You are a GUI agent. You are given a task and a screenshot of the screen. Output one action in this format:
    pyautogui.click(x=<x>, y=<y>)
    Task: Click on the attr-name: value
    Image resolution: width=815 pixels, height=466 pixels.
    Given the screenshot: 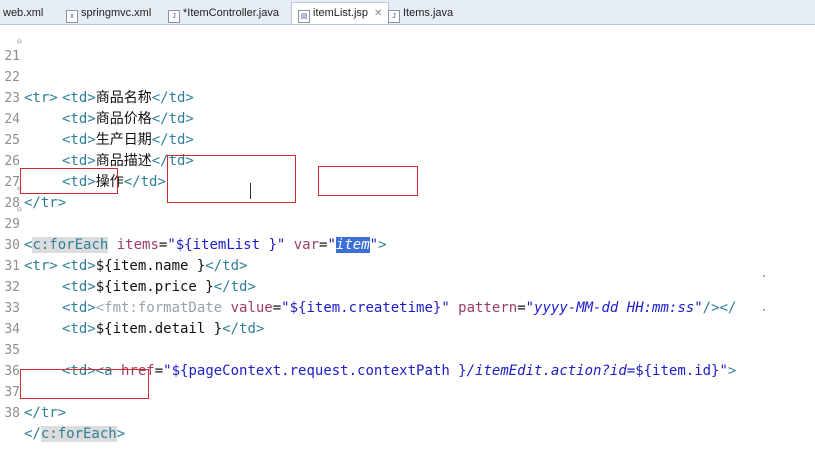 What is the action you would take?
    pyautogui.click(x=247, y=308)
    